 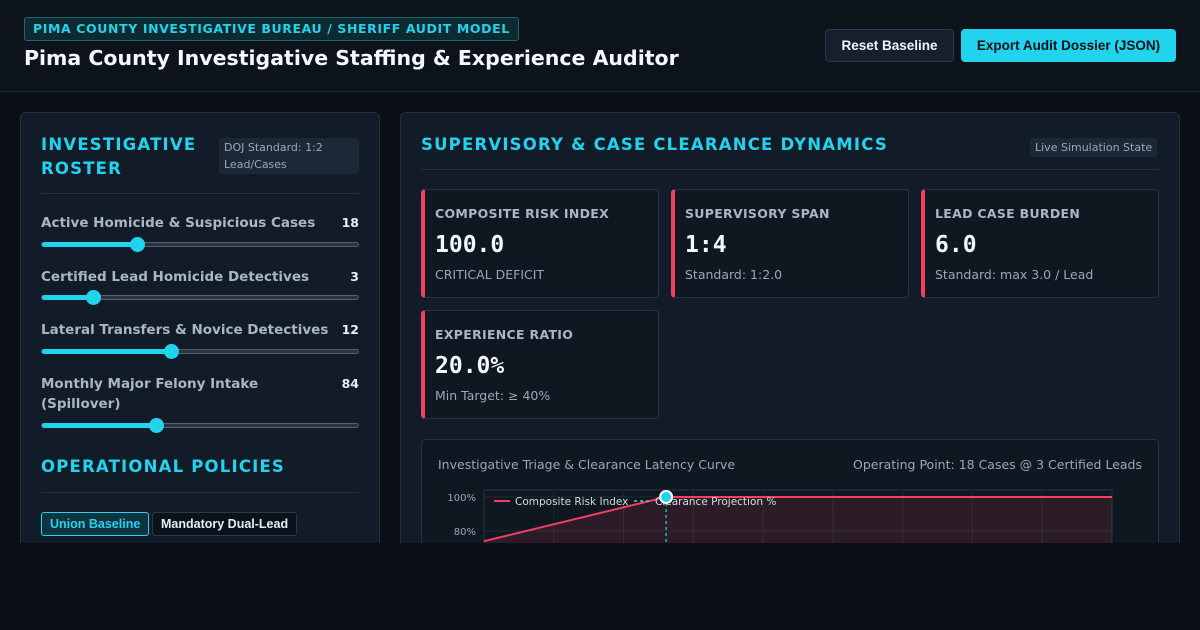 What do you see at coordinates (706, 245) in the screenshot?
I see `metric-value: 1:4` at bounding box center [706, 245].